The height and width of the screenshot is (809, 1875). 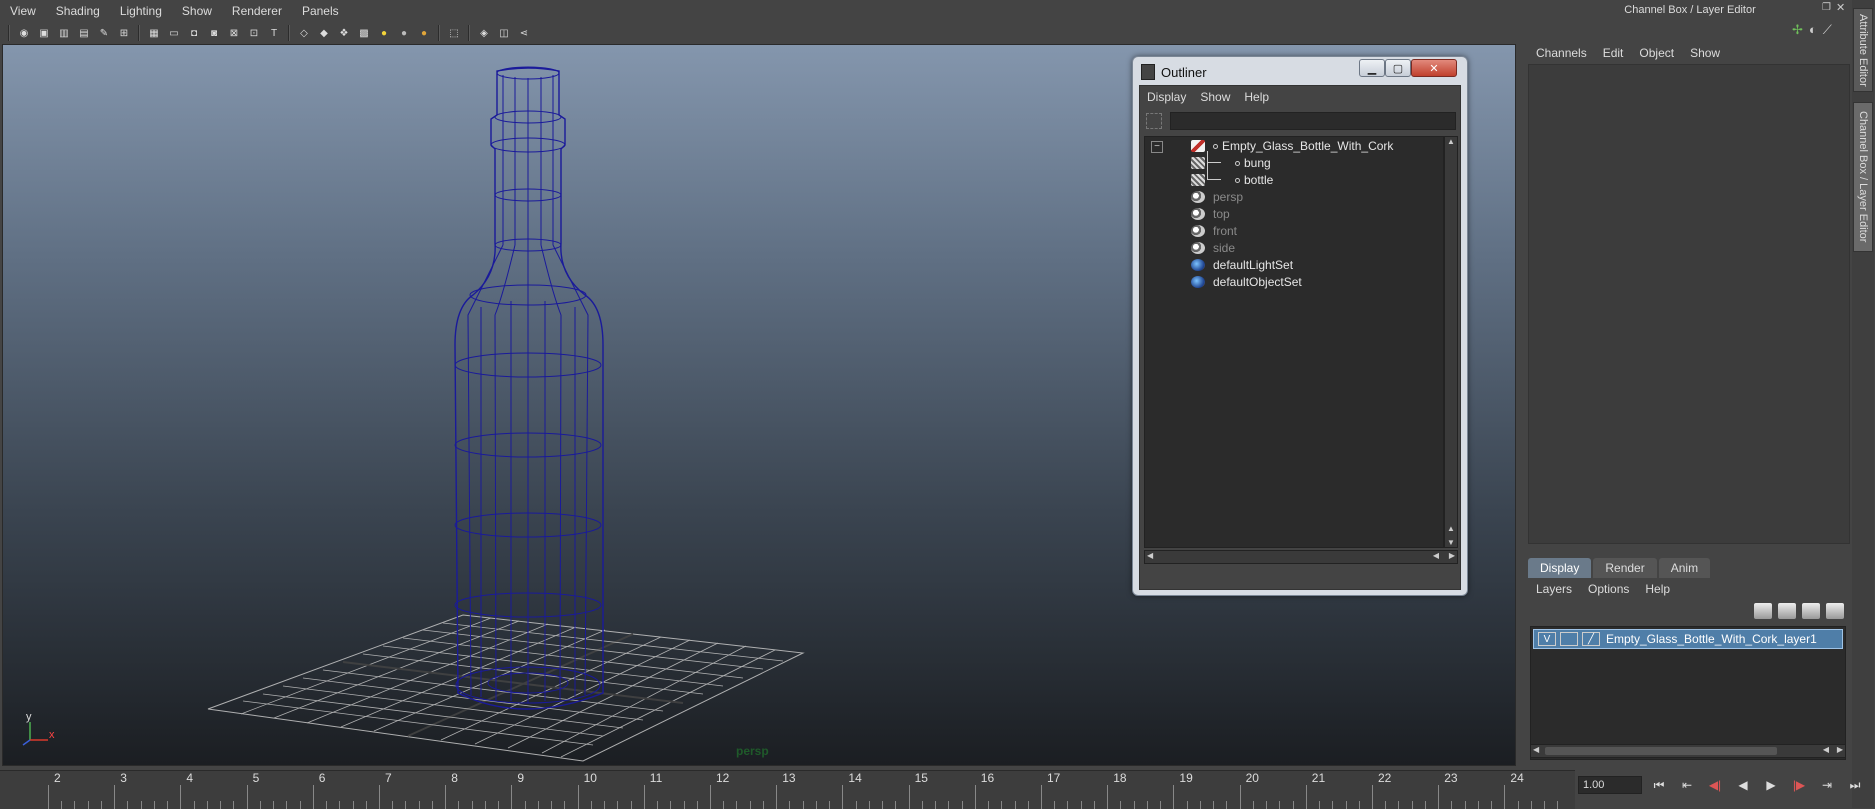 What do you see at coordinates (1157, 147) in the screenshot?
I see `collapse-toggle: −` at bounding box center [1157, 147].